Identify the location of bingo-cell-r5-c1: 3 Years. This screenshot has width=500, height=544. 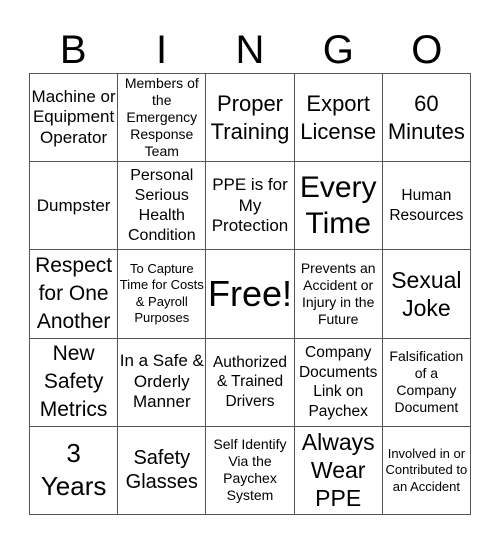
(74, 470).